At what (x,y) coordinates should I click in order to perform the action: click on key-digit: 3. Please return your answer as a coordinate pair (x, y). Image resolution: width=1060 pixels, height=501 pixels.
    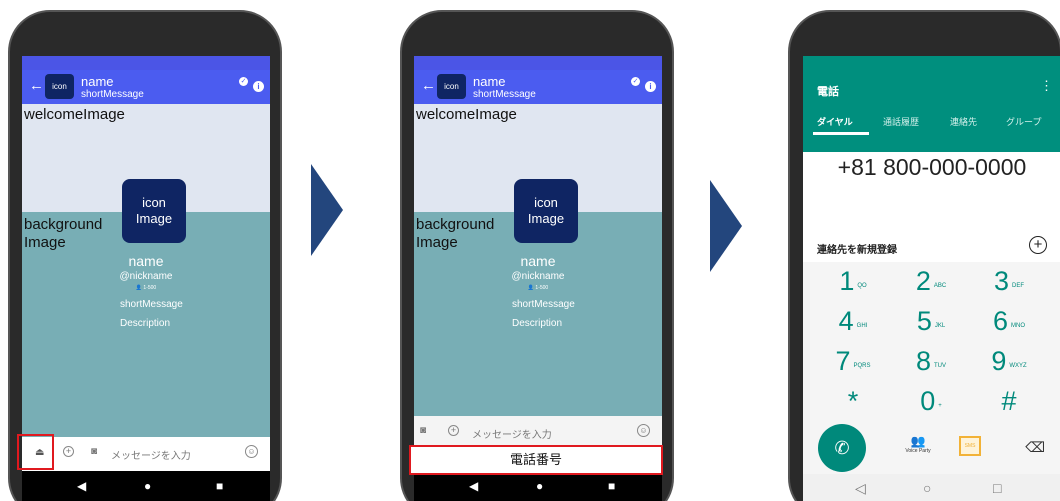
    Looking at the image, I should click on (1001, 281).